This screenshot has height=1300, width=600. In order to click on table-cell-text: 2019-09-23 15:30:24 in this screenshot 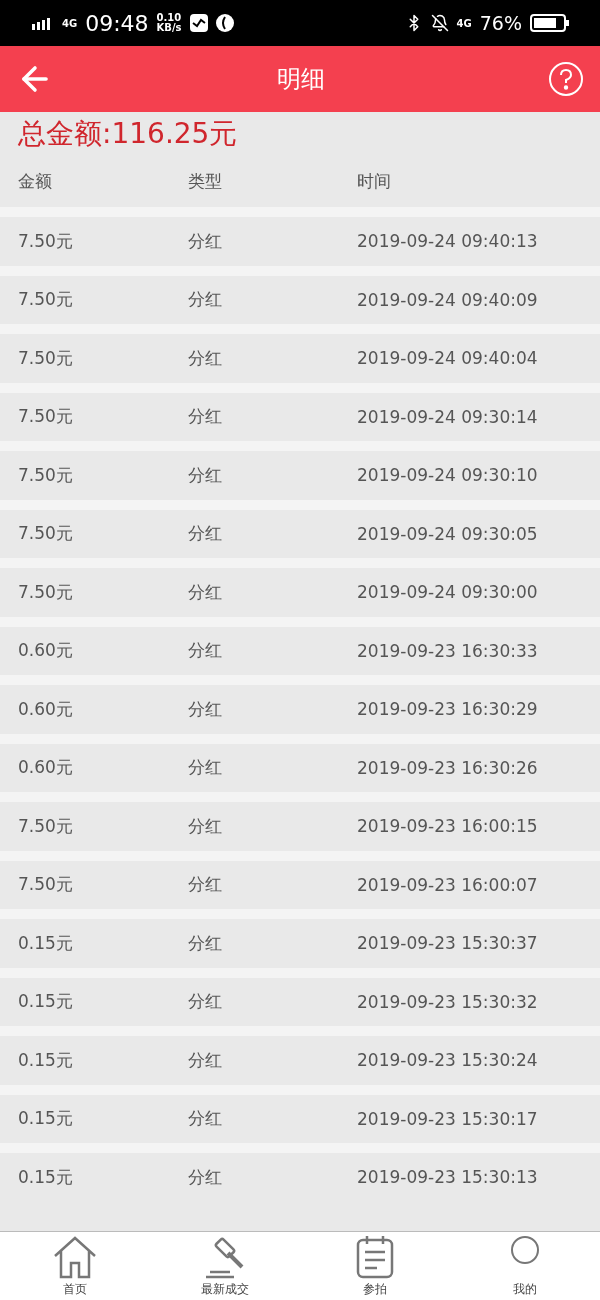, I will do `click(448, 1060)`.